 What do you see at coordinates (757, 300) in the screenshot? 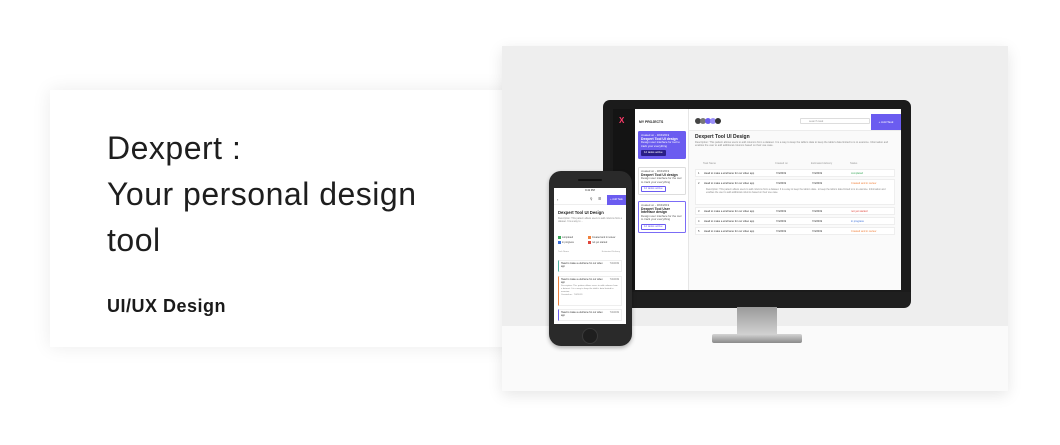
I see `monitor-chin` at bounding box center [757, 300].